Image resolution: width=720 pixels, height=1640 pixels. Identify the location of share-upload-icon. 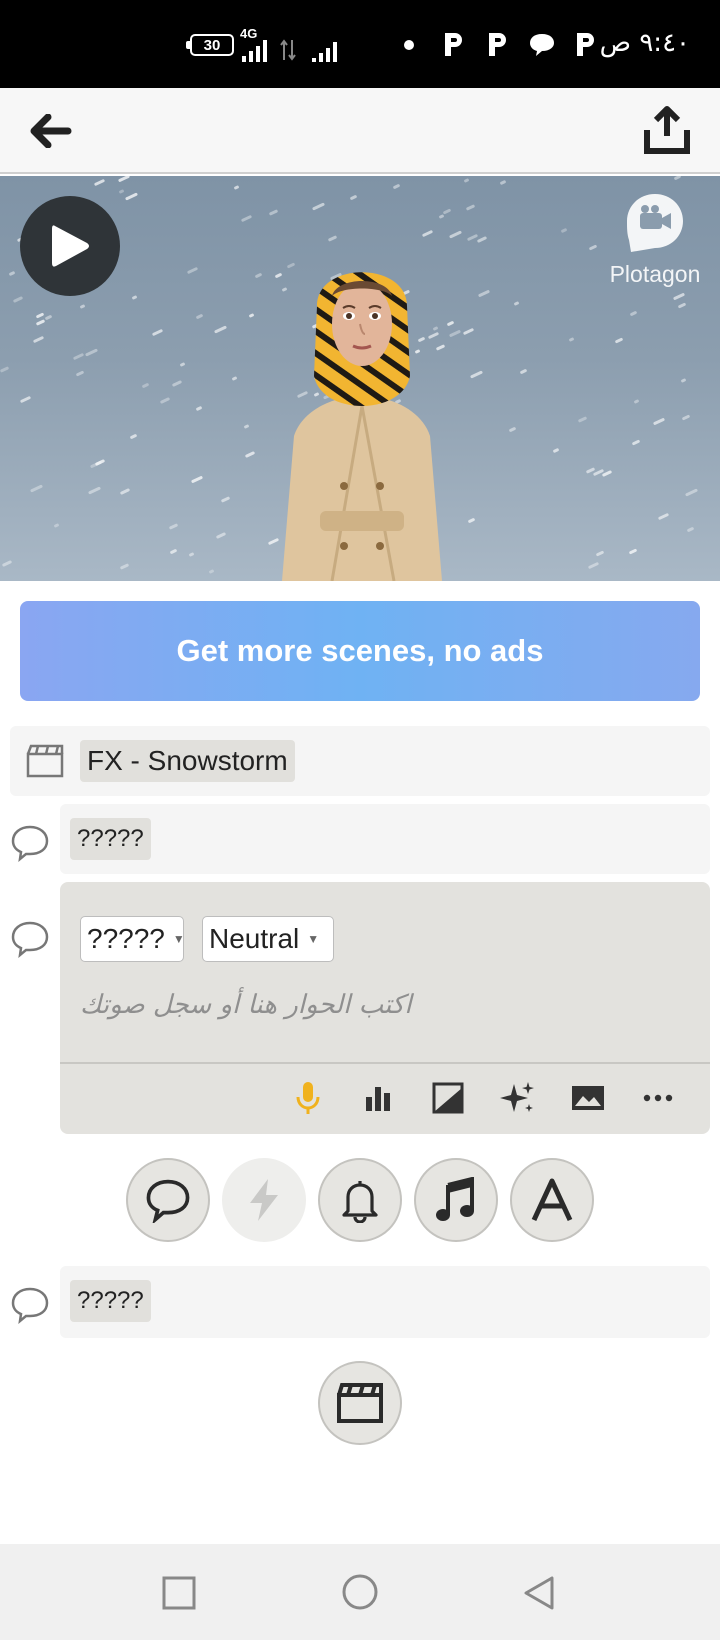
(667, 130).